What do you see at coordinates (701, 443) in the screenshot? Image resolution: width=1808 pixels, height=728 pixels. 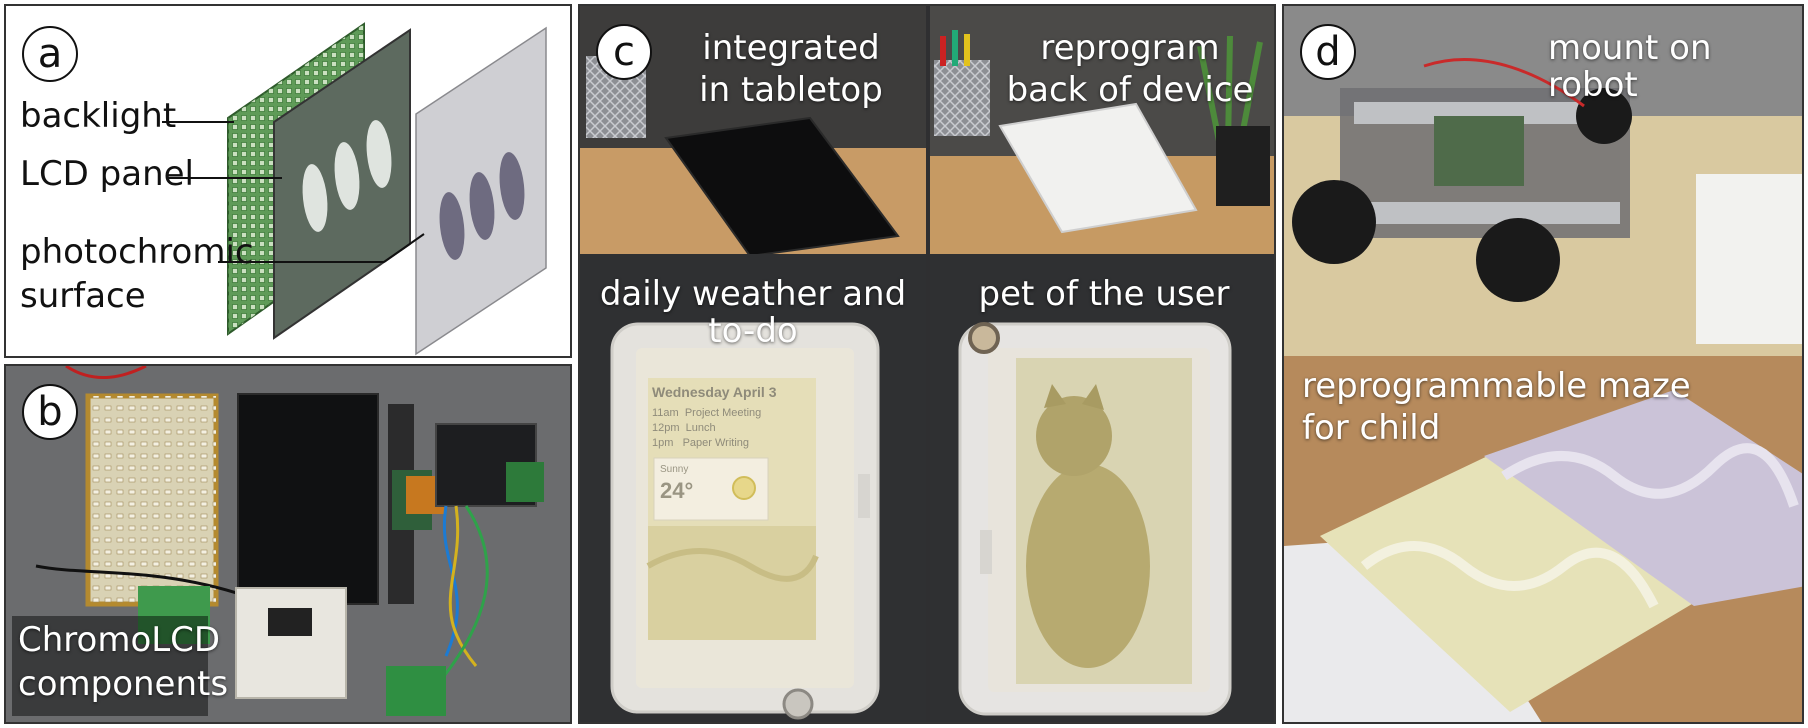 I see `agenda-item: 1pm Paper Writing` at bounding box center [701, 443].